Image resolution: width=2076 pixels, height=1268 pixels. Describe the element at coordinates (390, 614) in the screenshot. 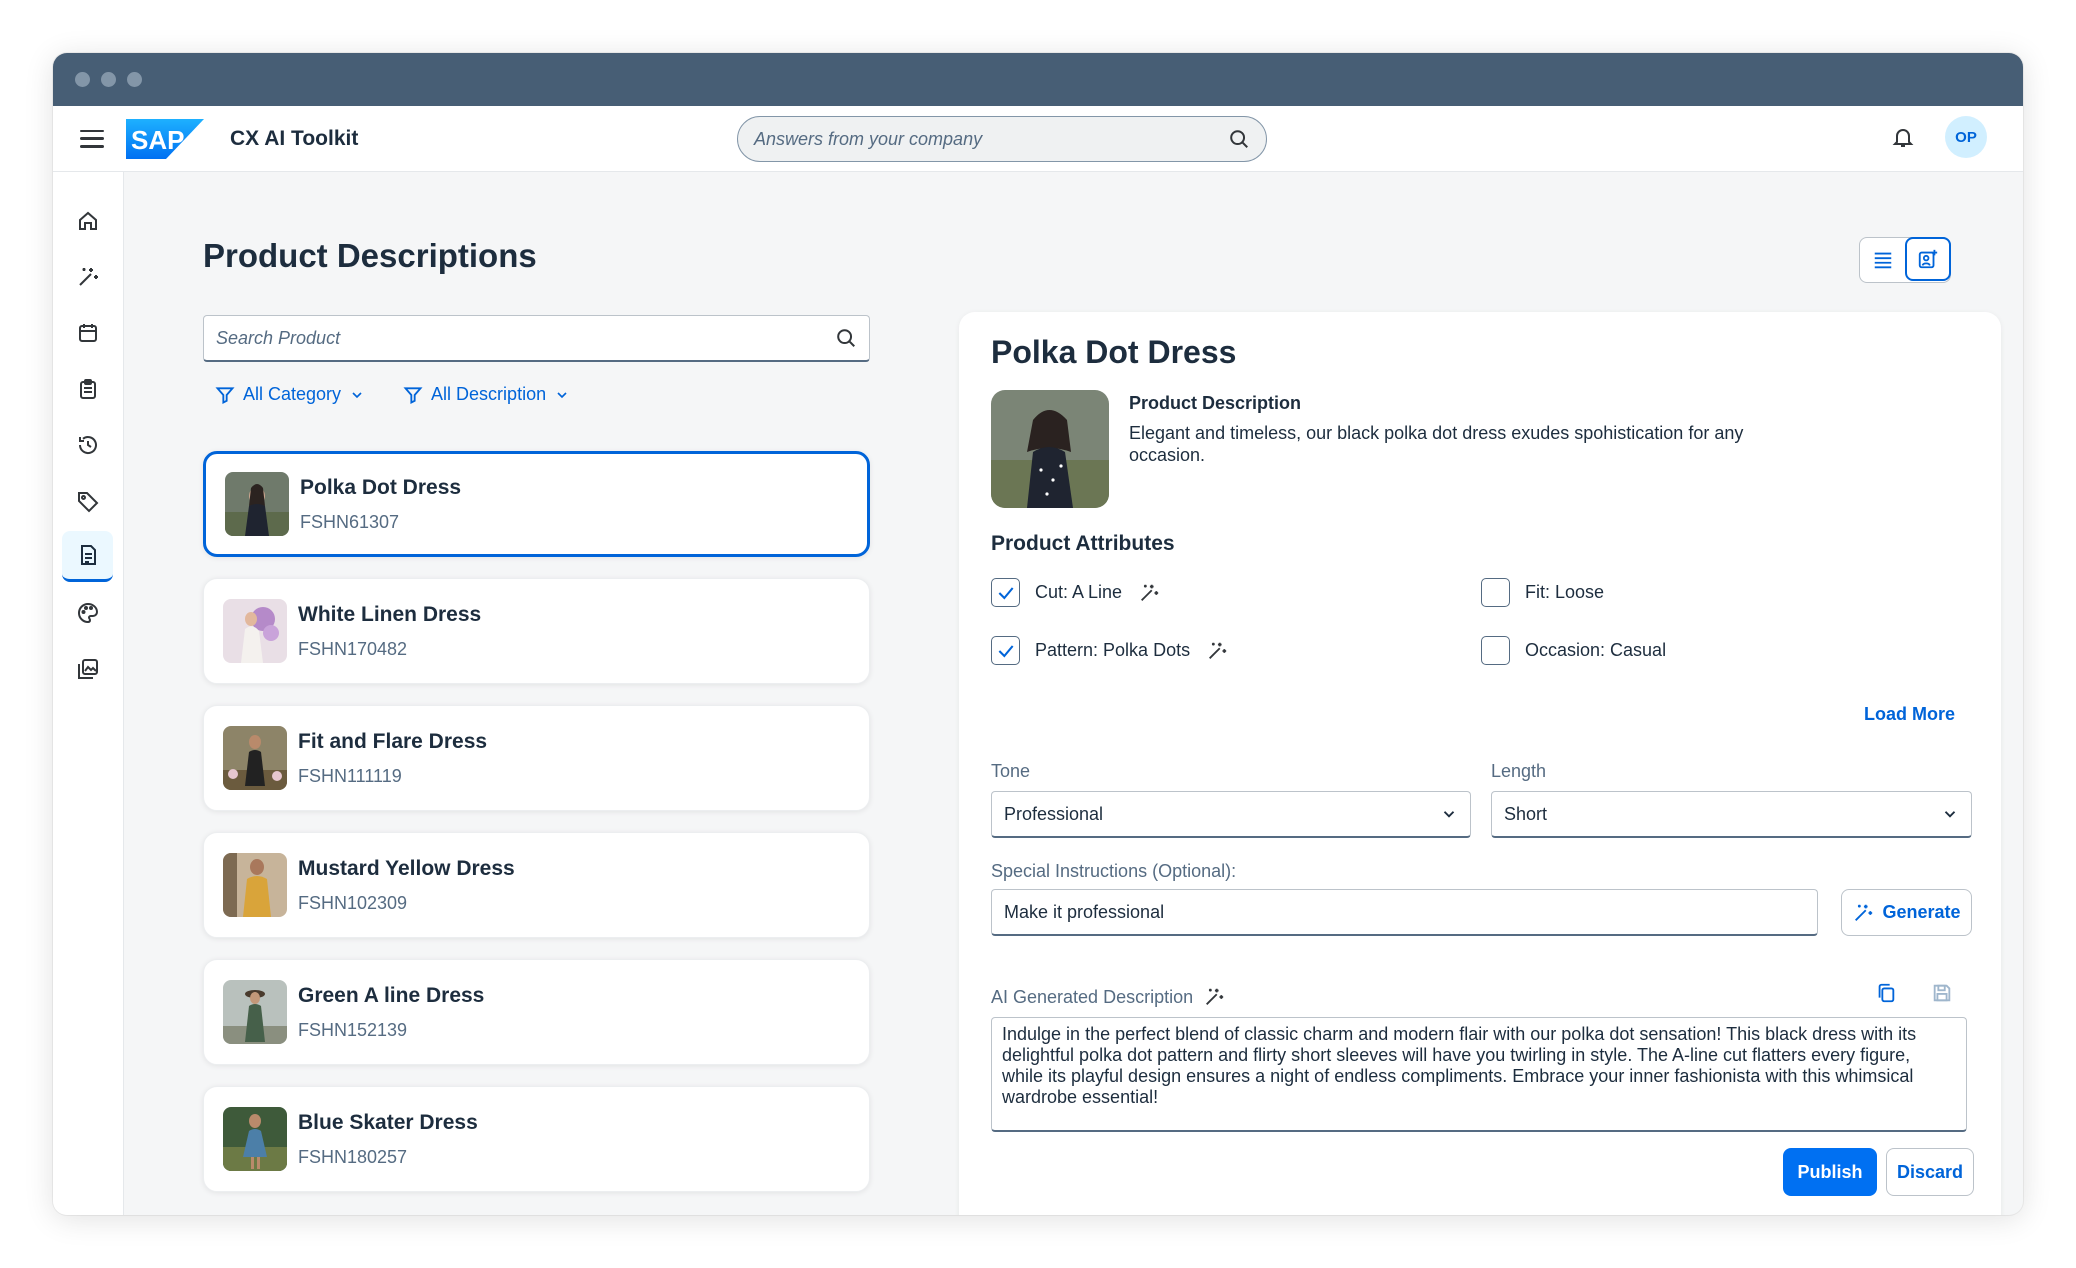

I see `product-name: White Linen Dress` at that location.